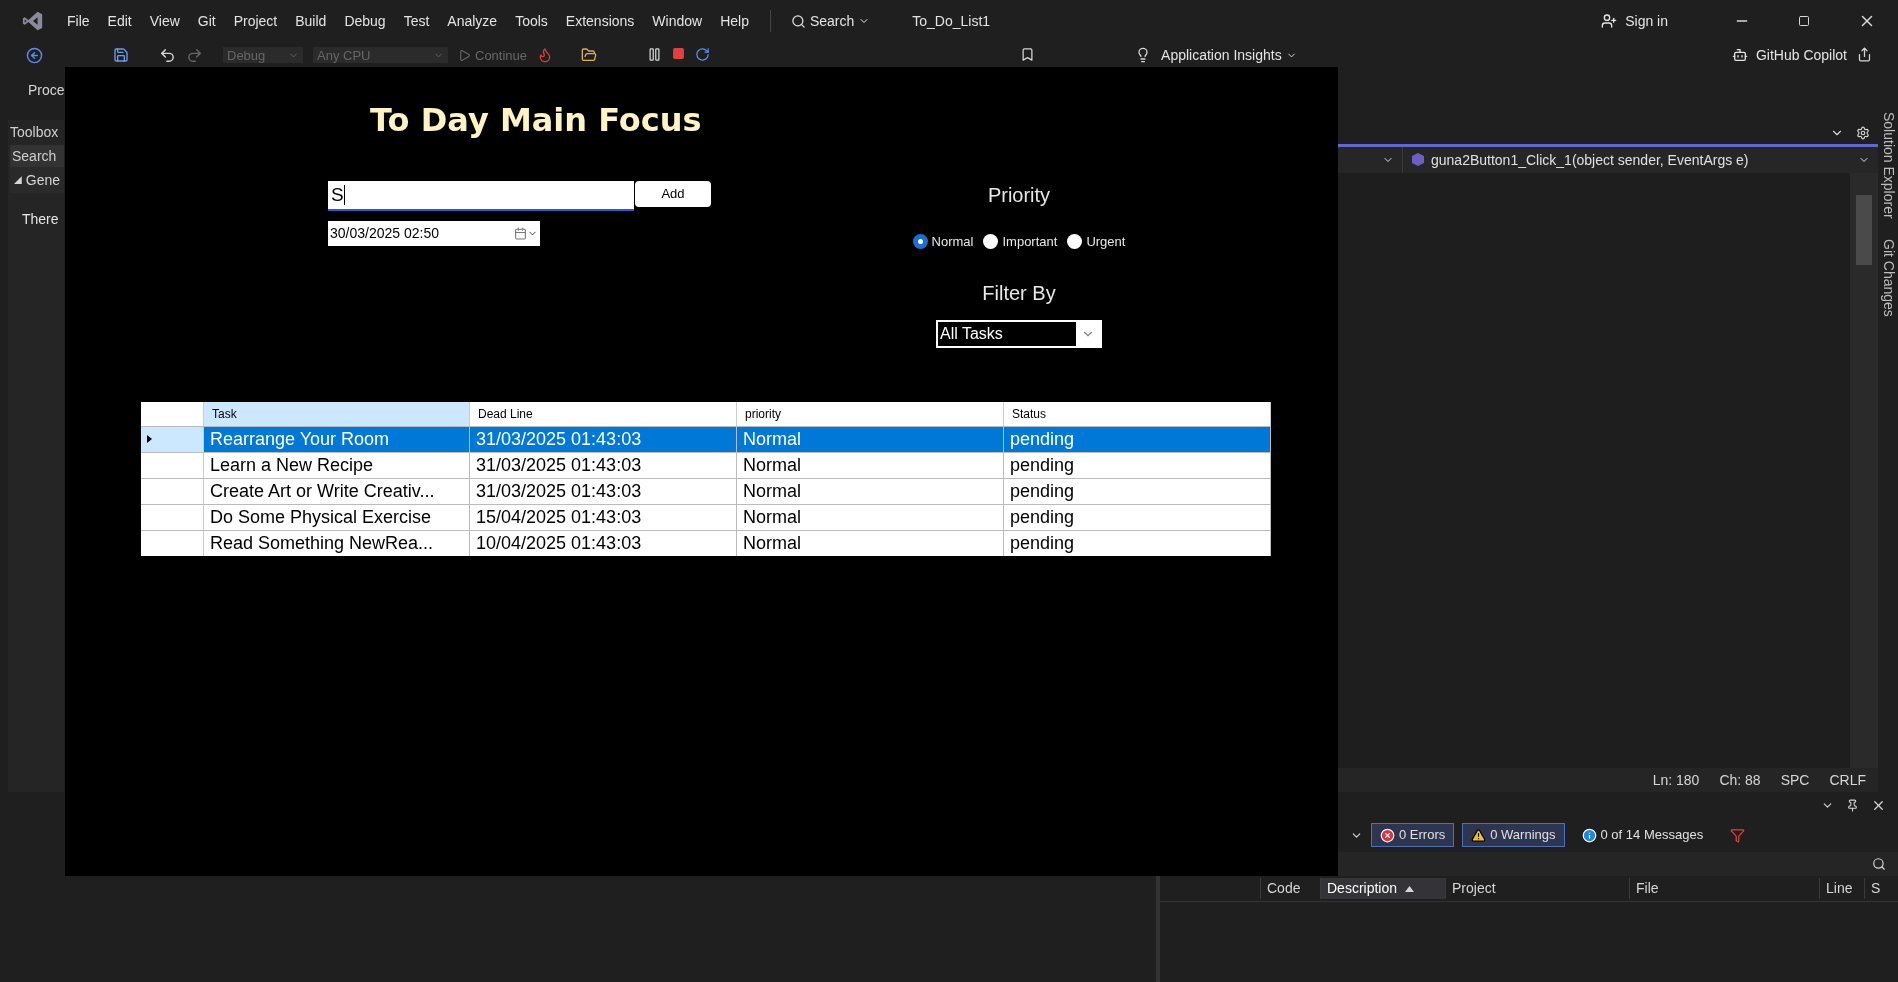 The height and width of the screenshot is (982, 1898). Describe the element at coordinates (416, 21) in the screenshot. I see `menu-item: Test` at that location.